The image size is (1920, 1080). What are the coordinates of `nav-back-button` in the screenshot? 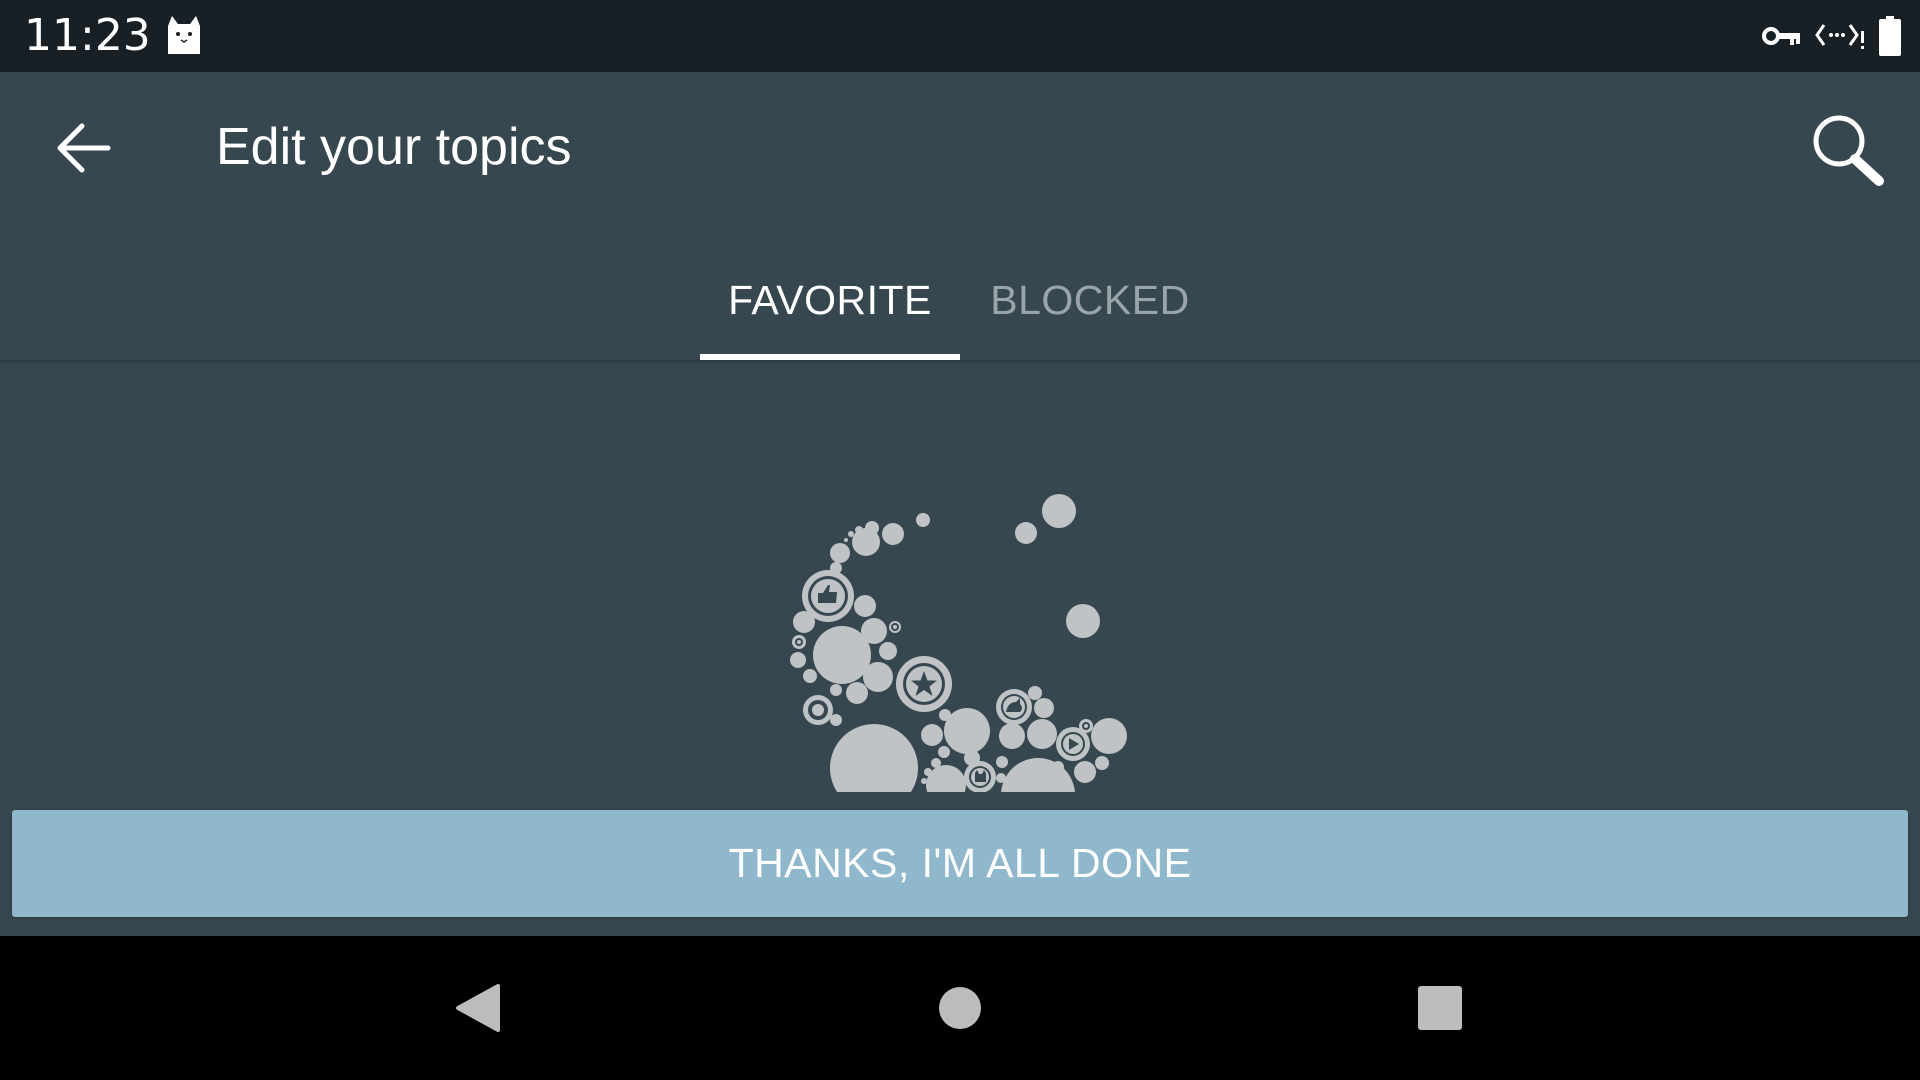 It's located at (478, 1008).